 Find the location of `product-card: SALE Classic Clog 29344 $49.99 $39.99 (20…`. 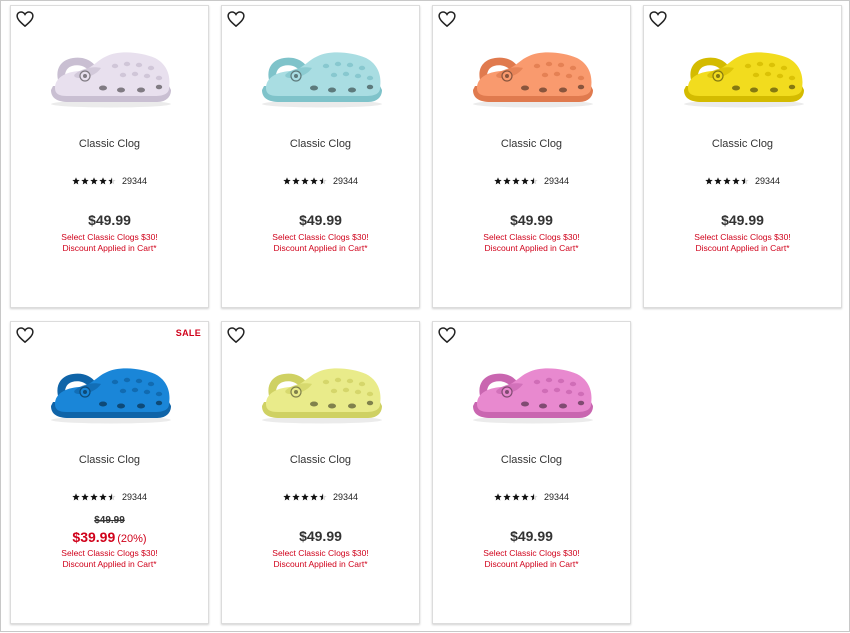

product-card: SALE Classic Clog 29344 $49.99 $39.99 (20… is located at coordinates (109, 472).